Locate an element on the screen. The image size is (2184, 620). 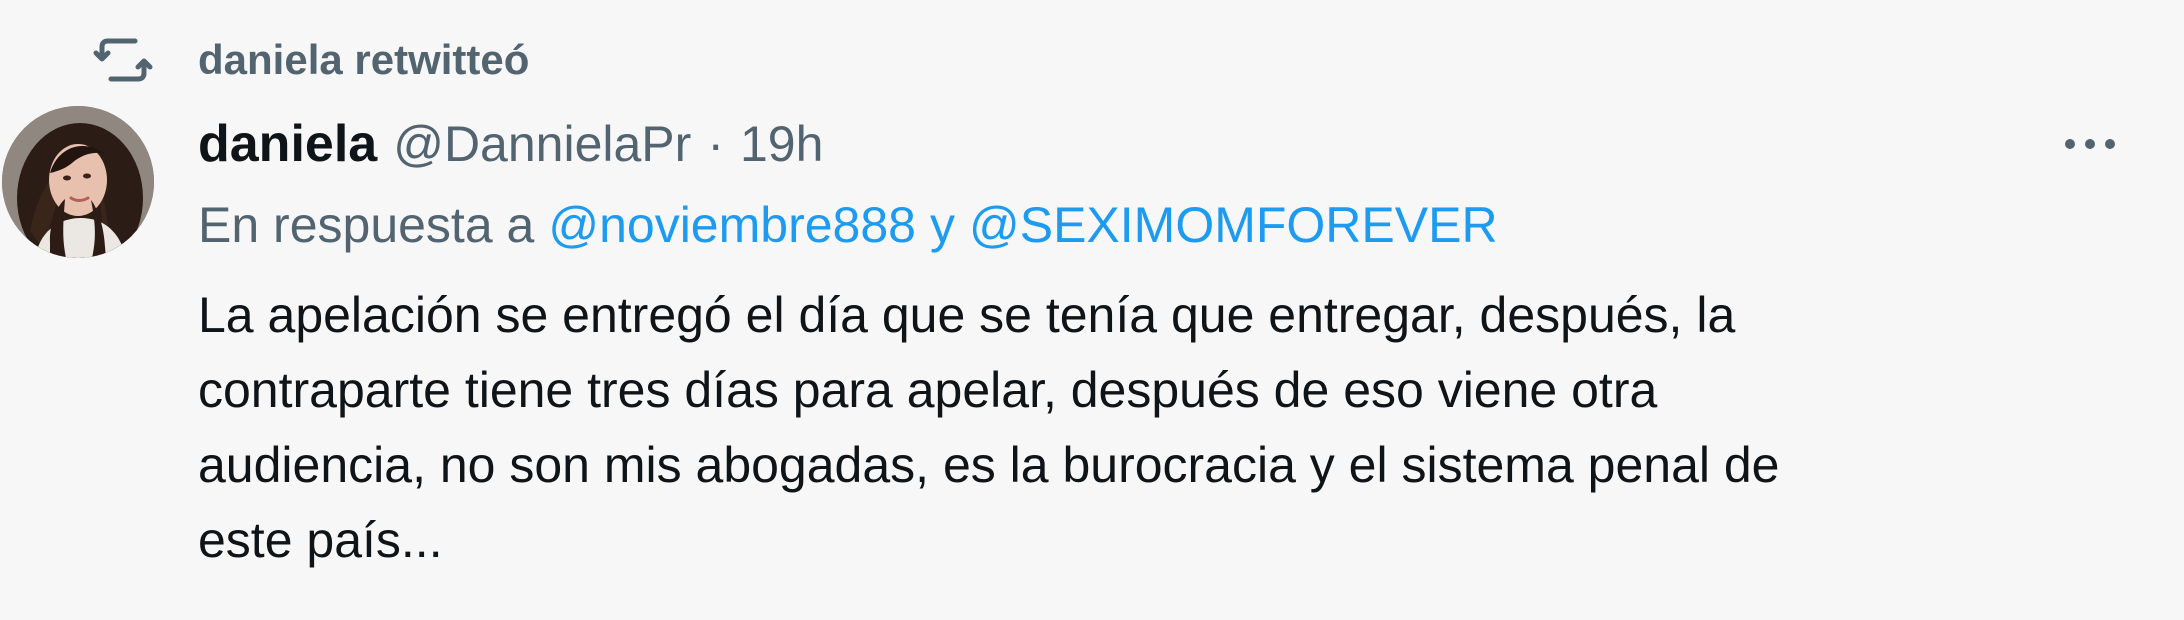
avatar is located at coordinates (78, 182).